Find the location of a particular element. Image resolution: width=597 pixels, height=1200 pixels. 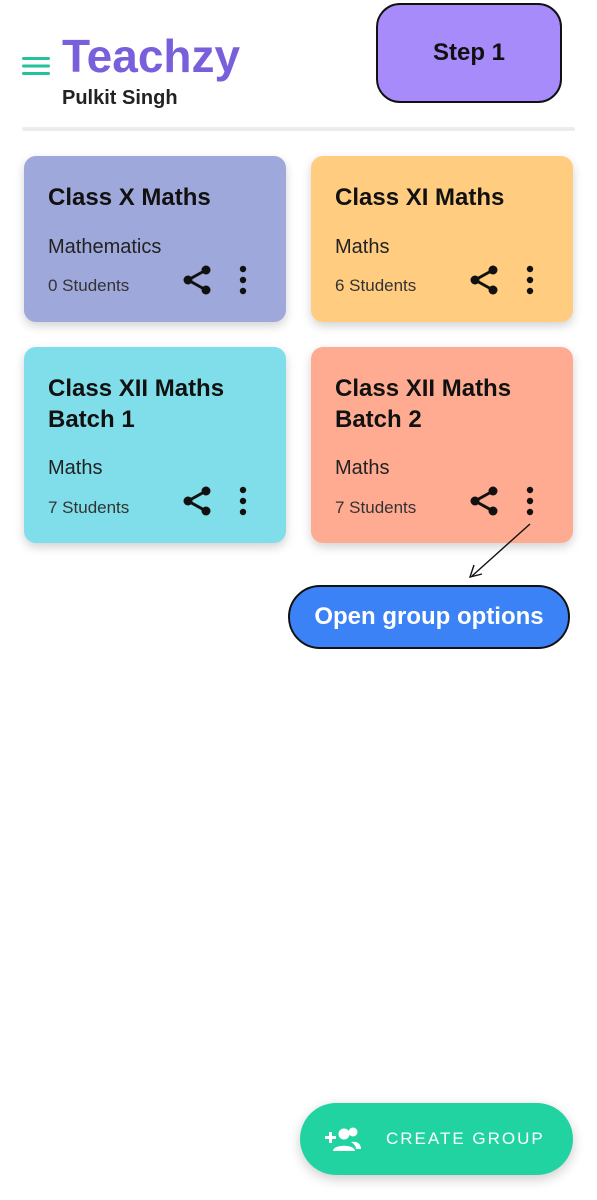

header-divider is located at coordinates (298, 129).